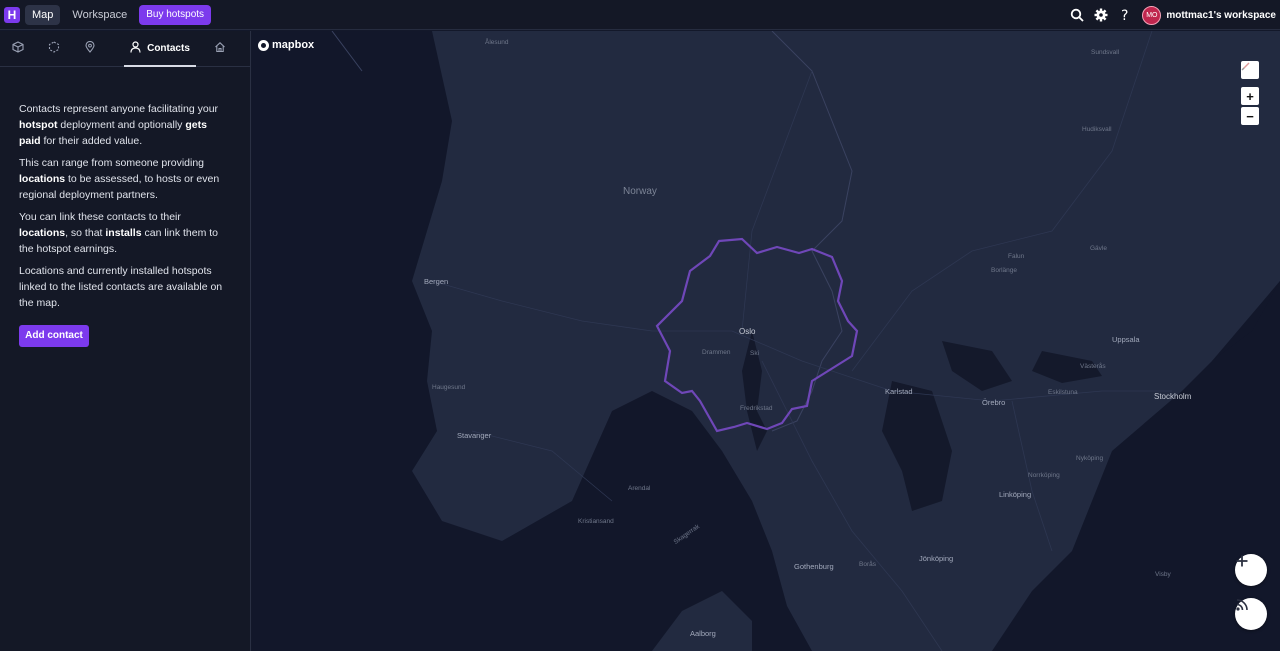 The height and width of the screenshot is (651, 1280). I want to click on map-label-oslo: Oslo, so click(747, 331).